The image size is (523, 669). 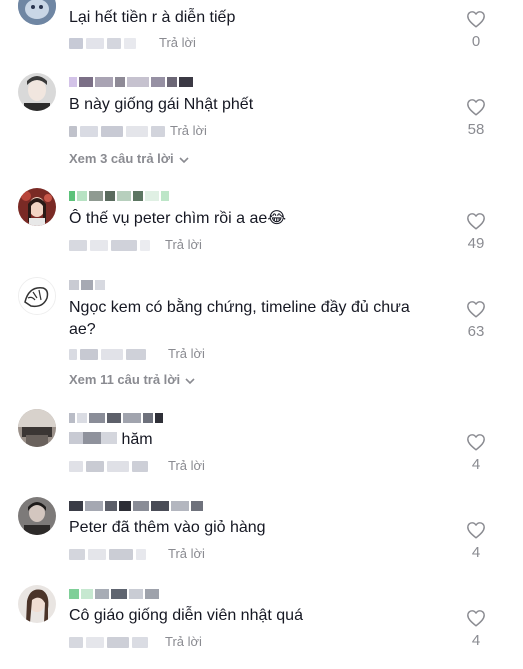 What do you see at coordinates (476, 331) in the screenshot?
I see `like-count: 63` at bounding box center [476, 331].